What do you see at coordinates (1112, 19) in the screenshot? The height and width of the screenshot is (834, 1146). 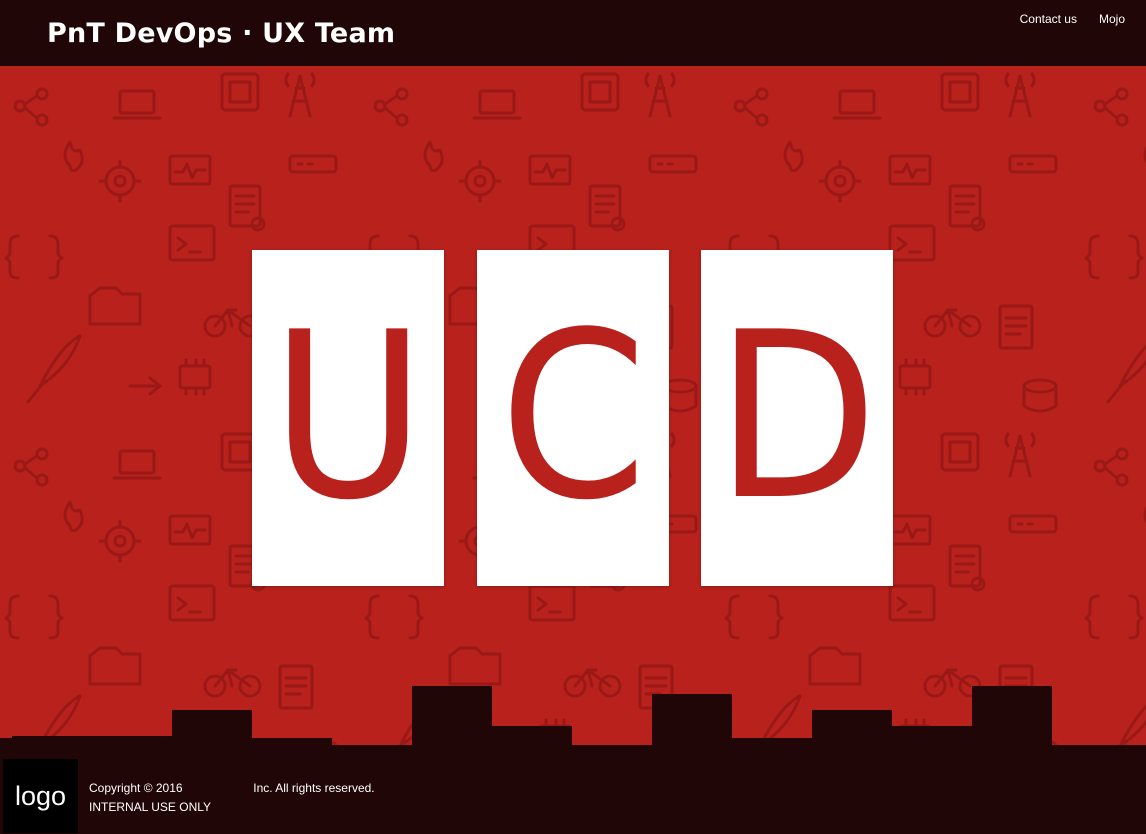 I see `nav-mojo-link: Mojo` at bounding box center [1112, 19].